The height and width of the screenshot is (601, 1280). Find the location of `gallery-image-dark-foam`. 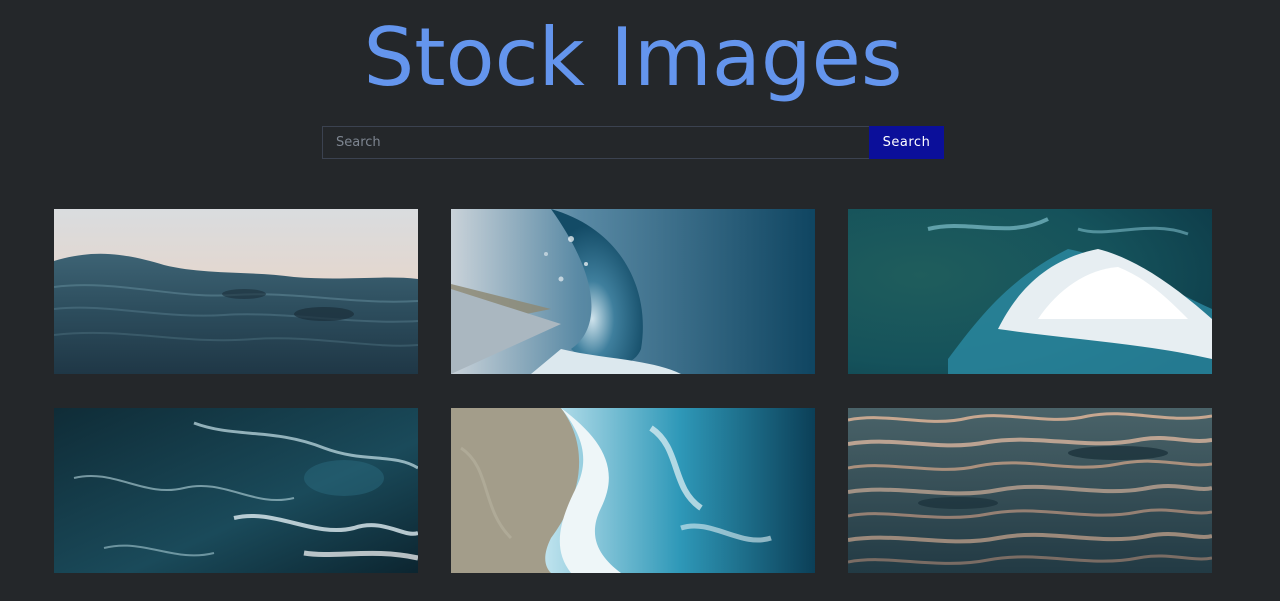

gallery-image-dark-foam is located at coordinates (236, 490).